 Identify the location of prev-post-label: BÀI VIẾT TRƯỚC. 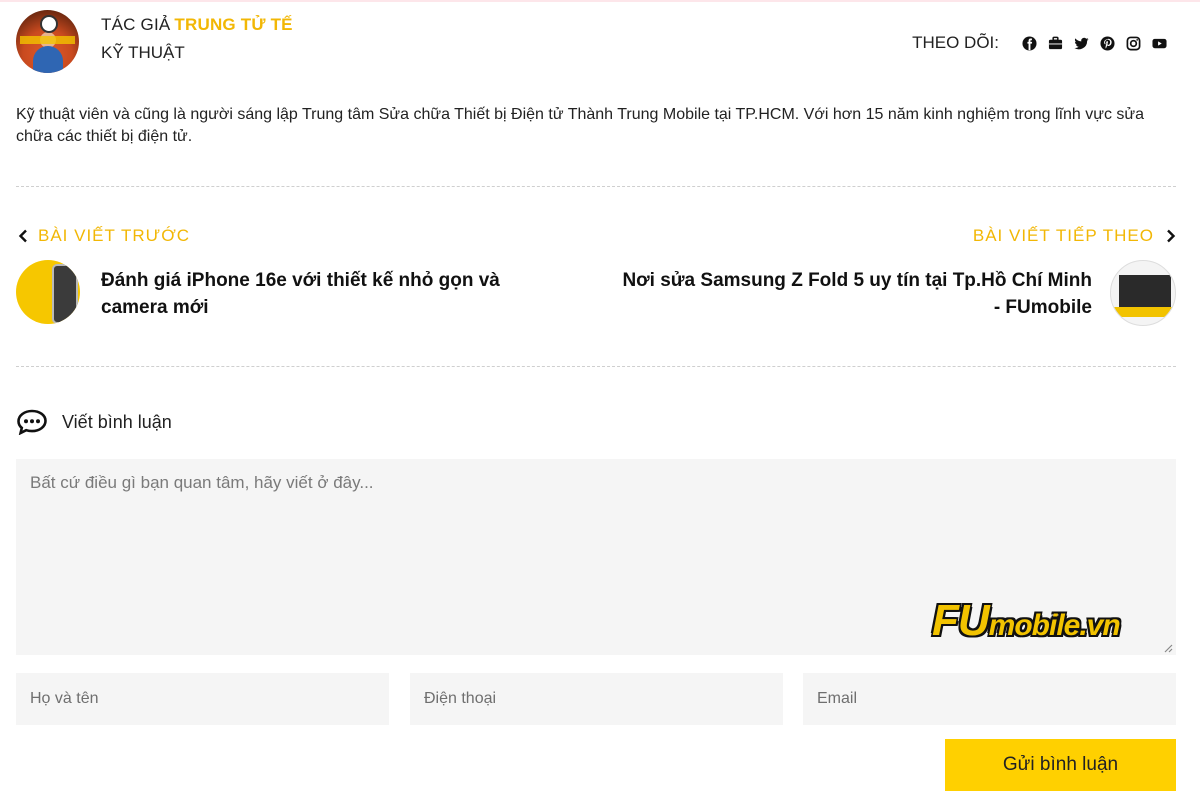
(114, 235).